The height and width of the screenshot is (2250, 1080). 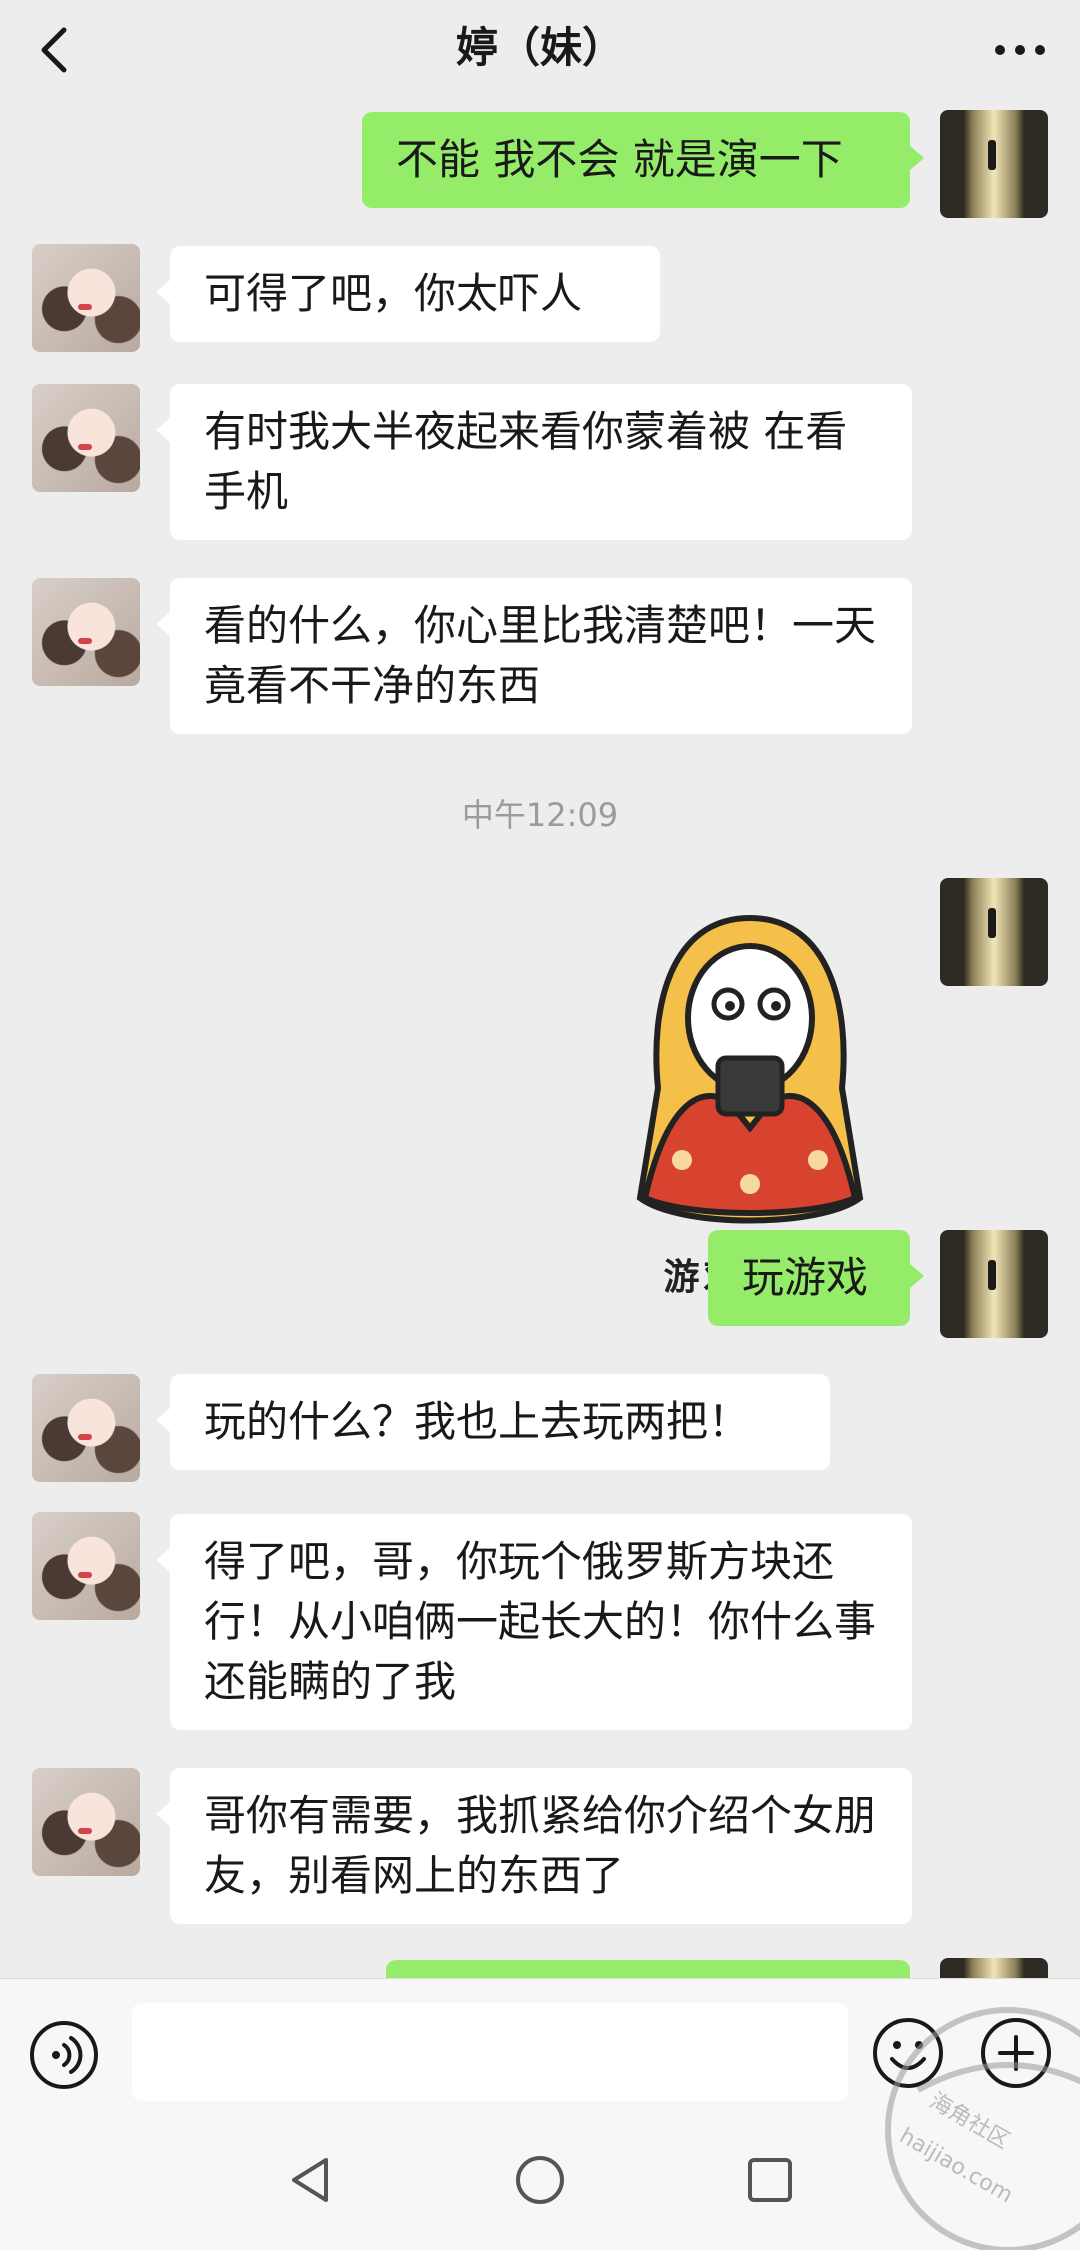 I want to click on triangle-back-icon, so click(x=310, y=2180).